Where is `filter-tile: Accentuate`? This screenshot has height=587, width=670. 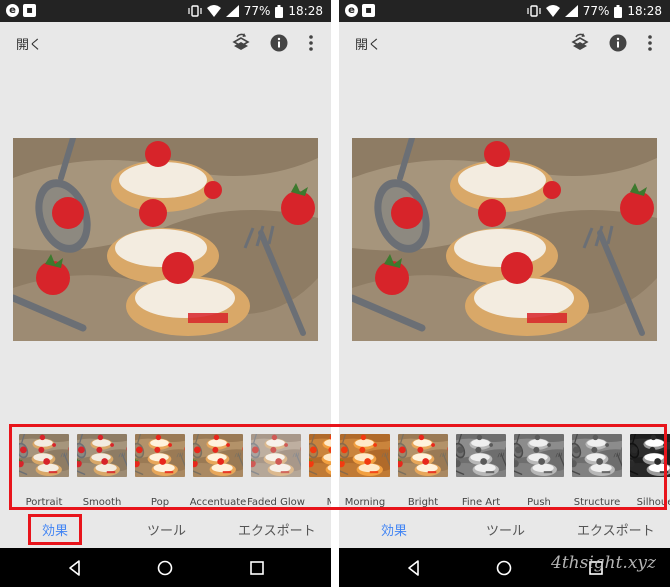 filter-tile: Accentuate is located at coordinates (218, 470).